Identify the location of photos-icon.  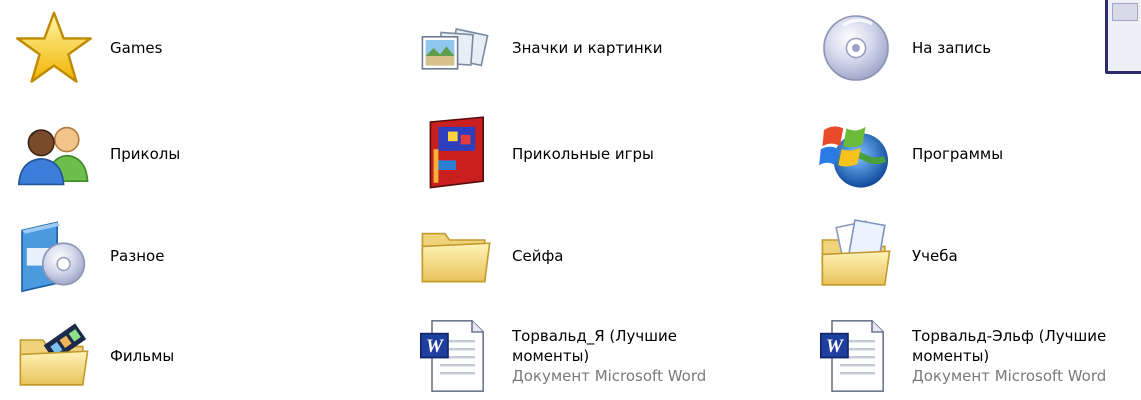
(456, 48).